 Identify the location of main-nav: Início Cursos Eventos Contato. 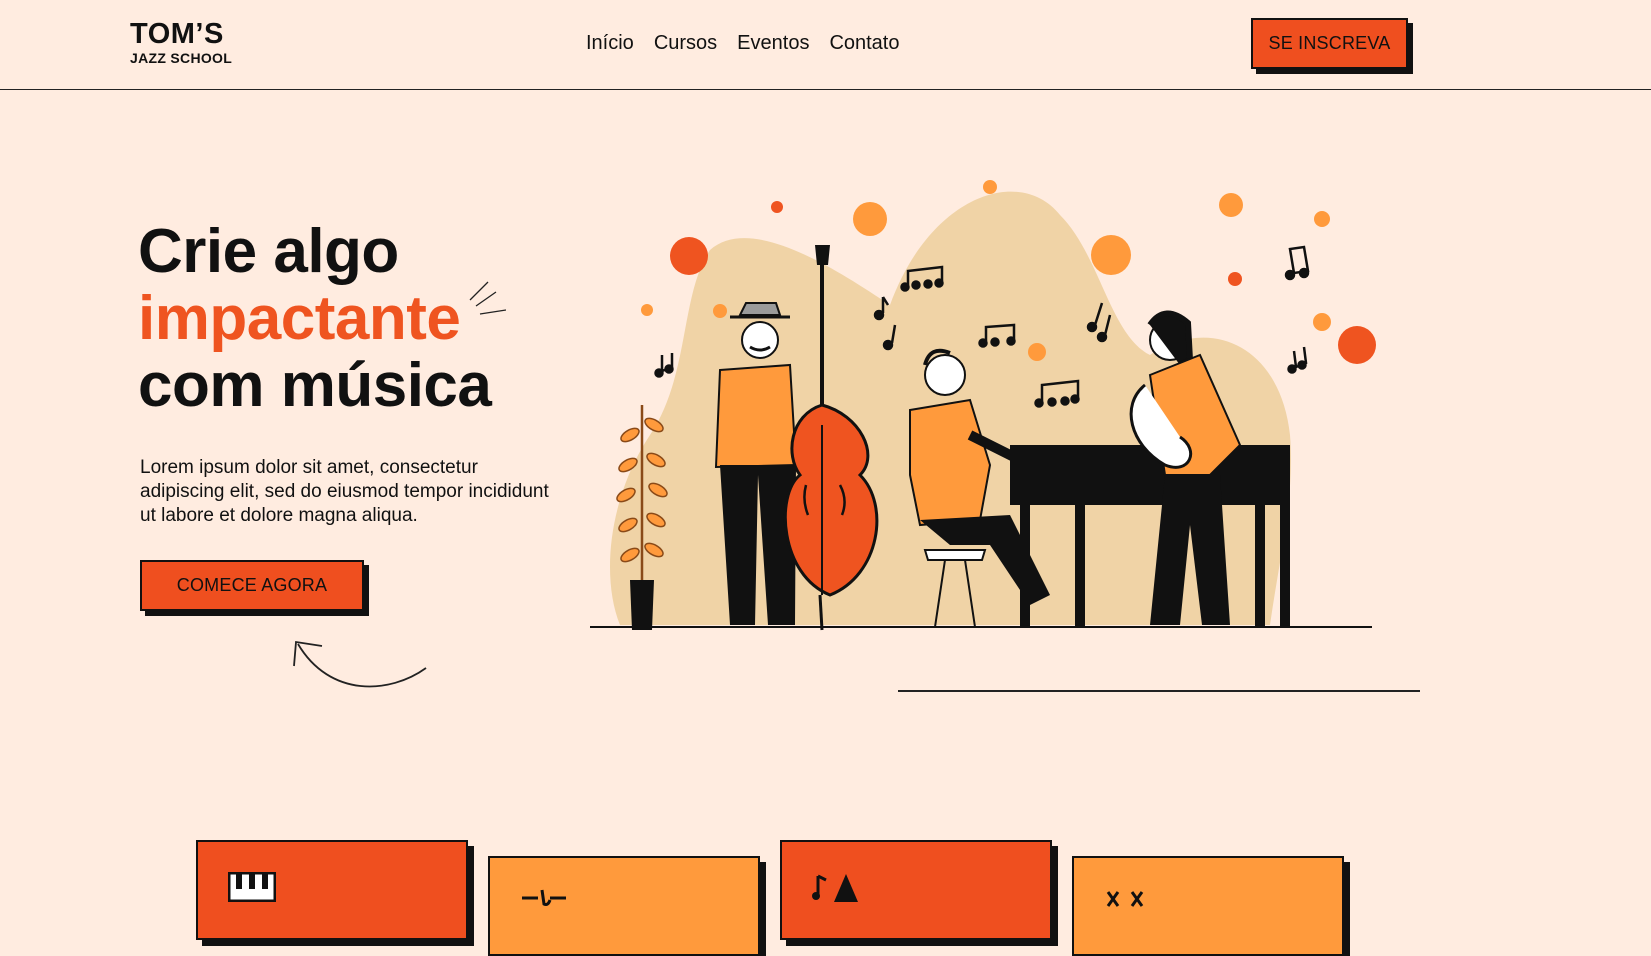
(743, 43).